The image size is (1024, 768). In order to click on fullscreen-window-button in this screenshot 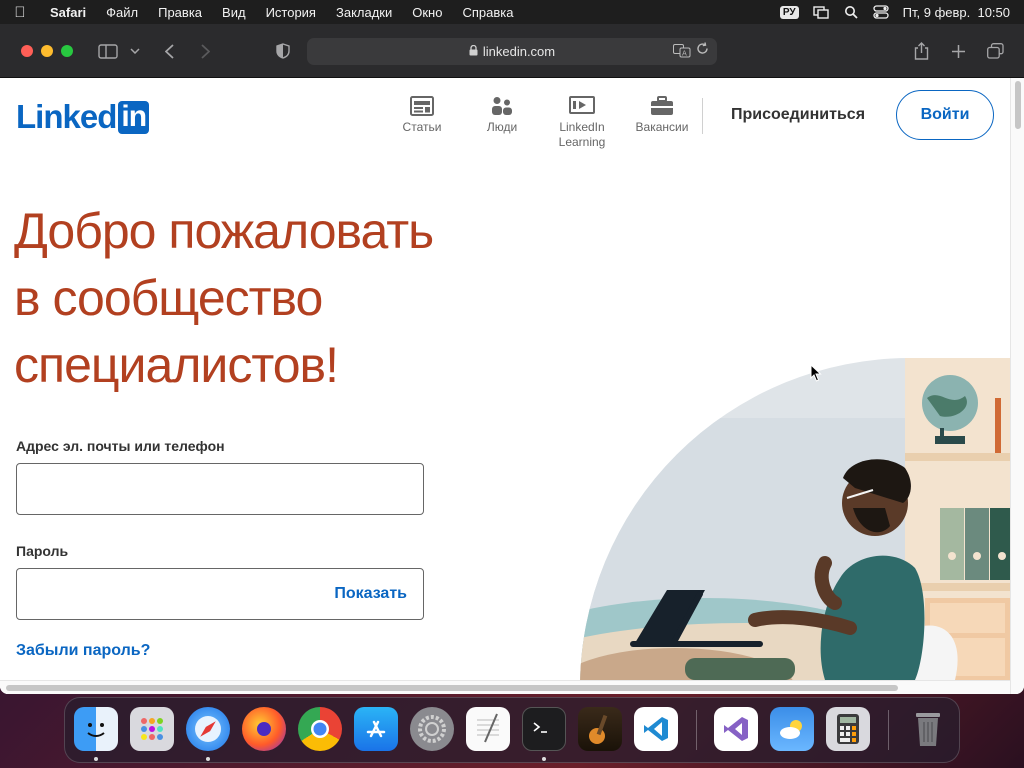, I will do `click(67, 51)`.